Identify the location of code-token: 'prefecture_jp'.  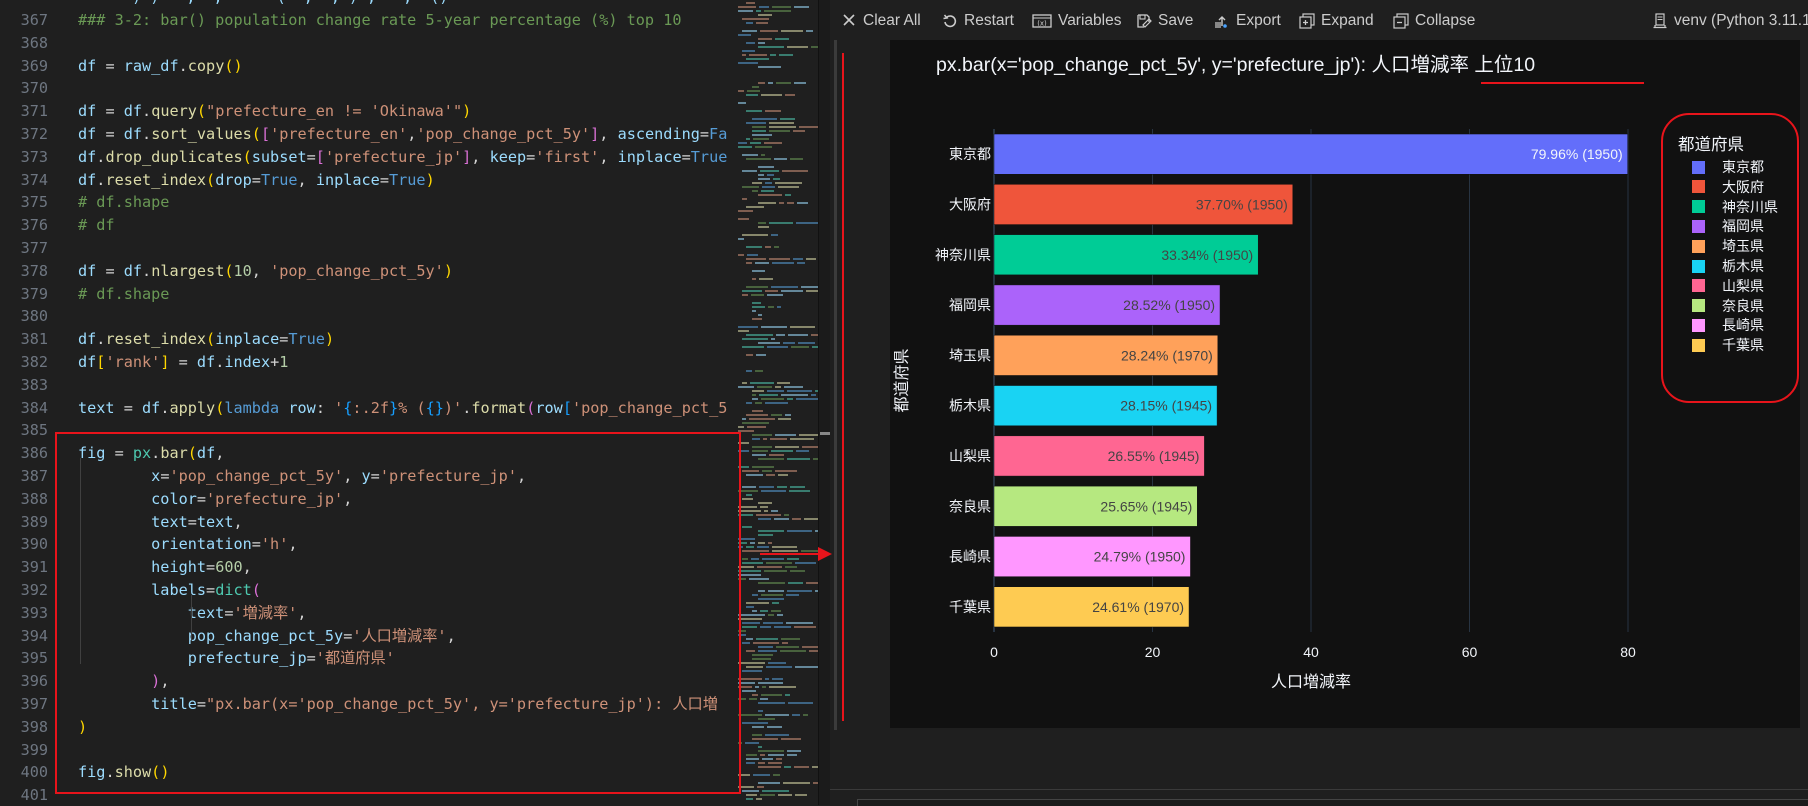
(448, 476).